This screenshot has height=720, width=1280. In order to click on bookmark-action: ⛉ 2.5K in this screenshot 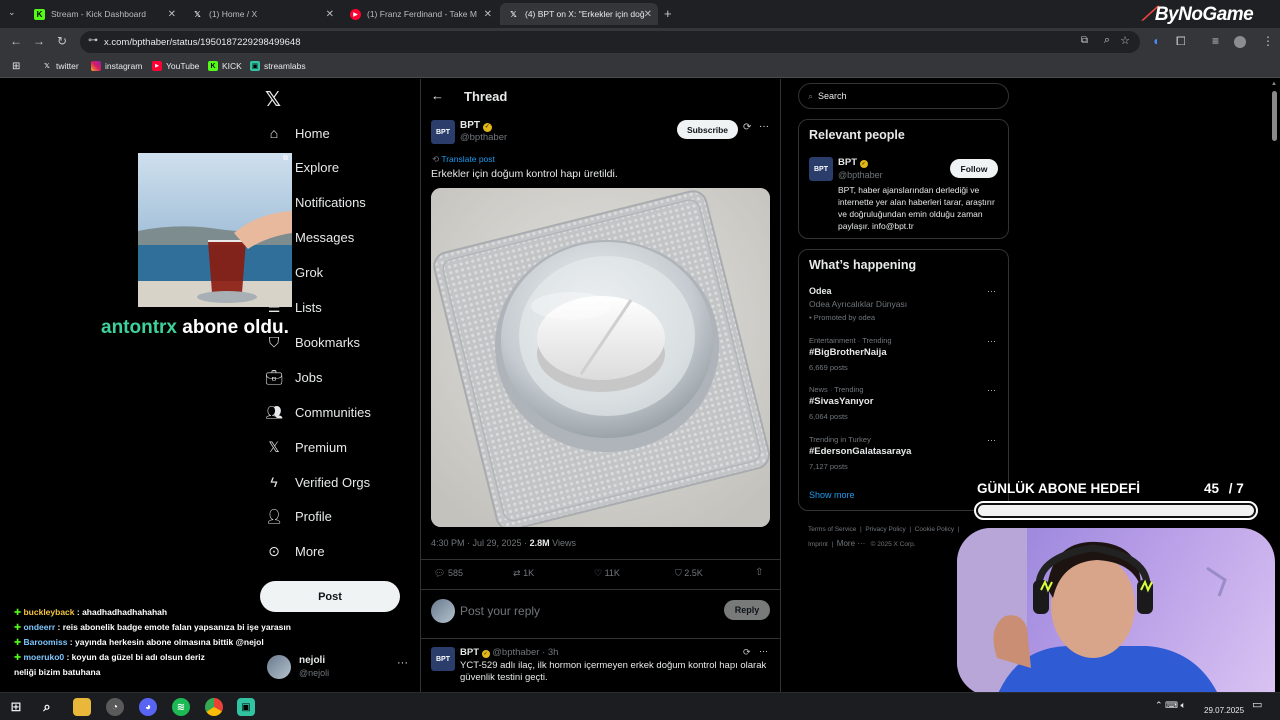, I will do `click(689, 573)`.